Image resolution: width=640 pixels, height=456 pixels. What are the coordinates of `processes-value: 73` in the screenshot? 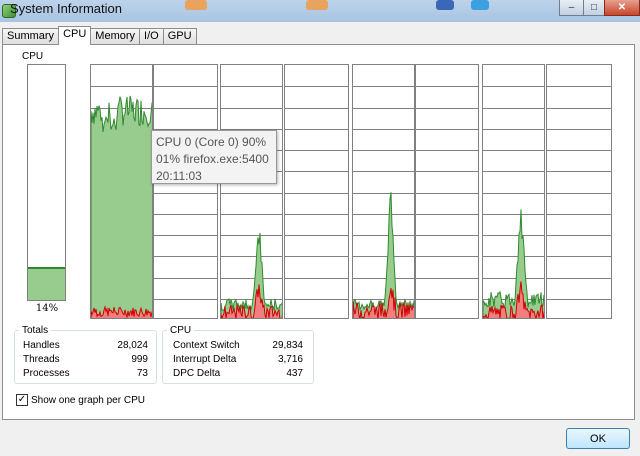 It's located at (142, 373).